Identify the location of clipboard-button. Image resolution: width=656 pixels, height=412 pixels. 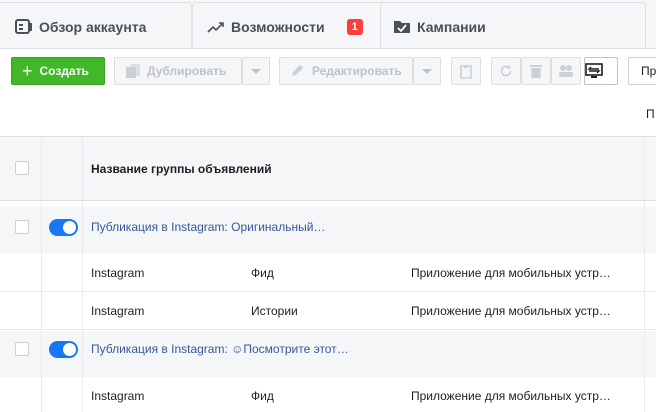
(466, 71).